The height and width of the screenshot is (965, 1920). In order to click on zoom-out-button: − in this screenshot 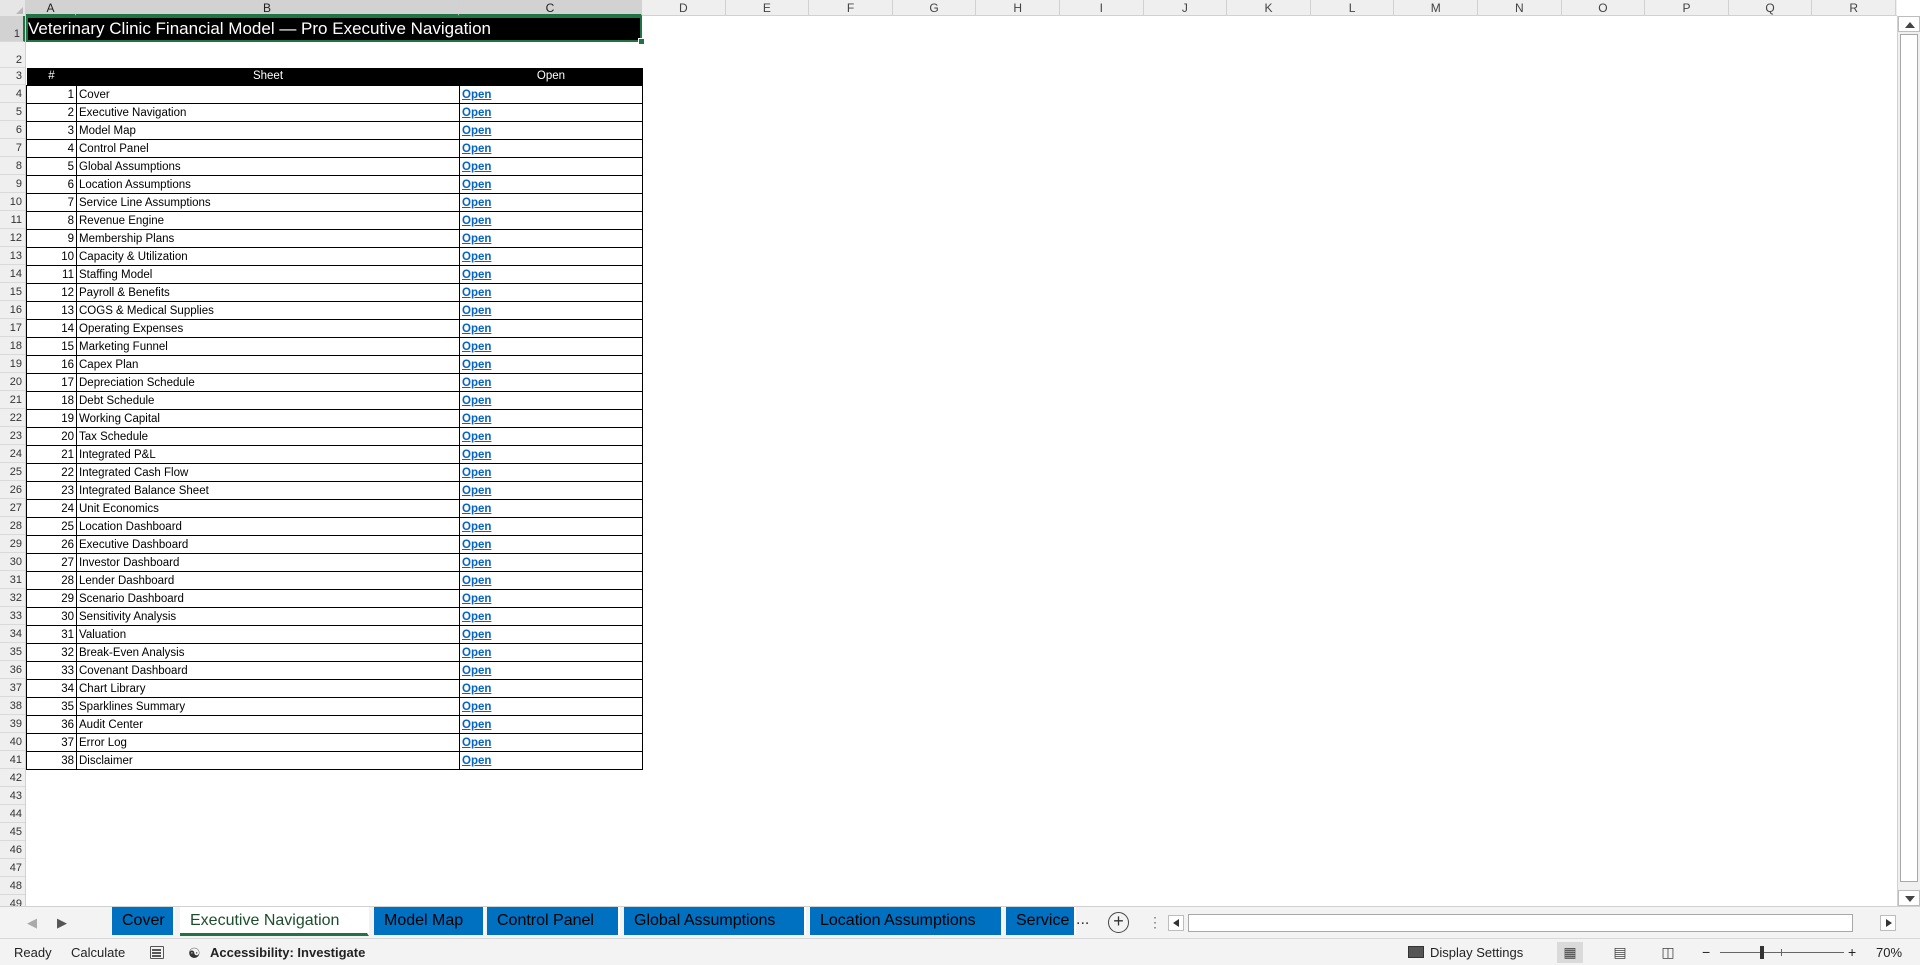, I will do `click(1706, 952)`.